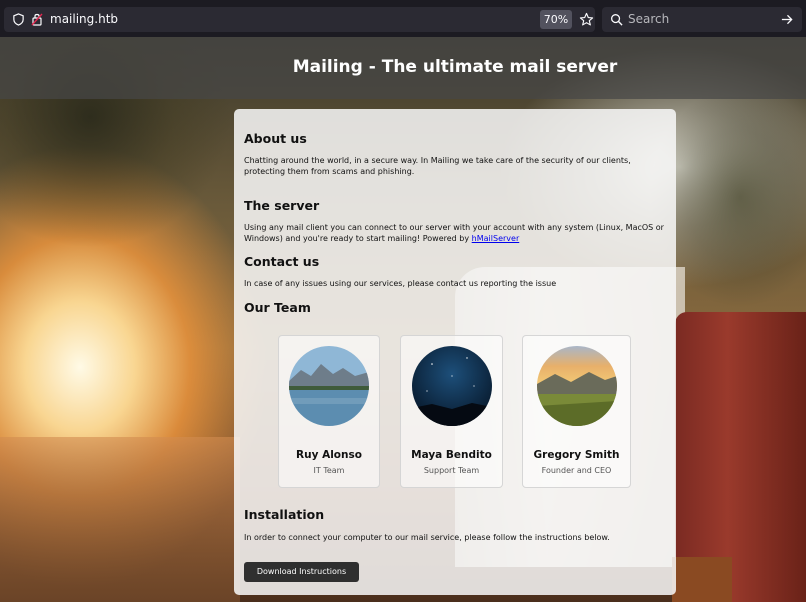 The height and width of the screenshot is (602, 806). Describe the element at coordinates (299, 19) in the screenshot. I see `address-bar: mailing.htb 70%` at that location.